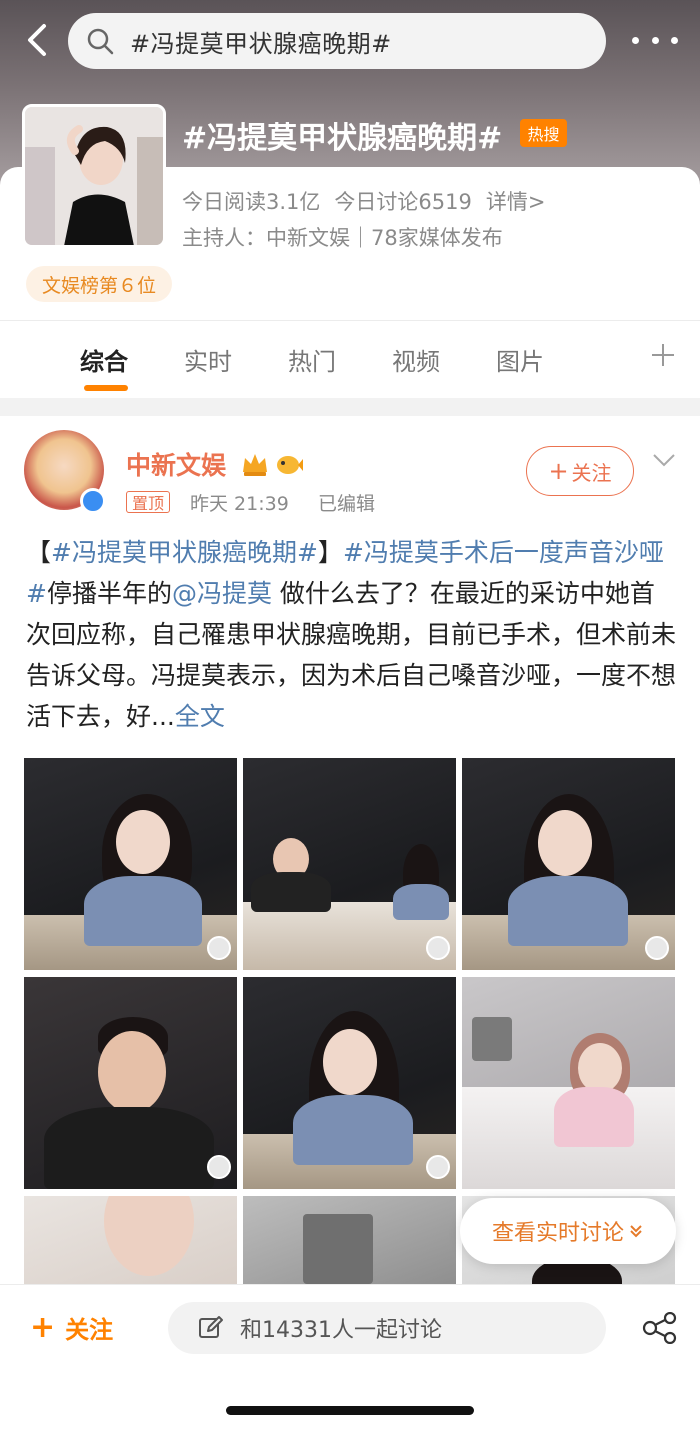  What do you see at coordinates (106, 388) in the screenshot?
I see `active-tab-indicator` at bounding box center [106, 388].